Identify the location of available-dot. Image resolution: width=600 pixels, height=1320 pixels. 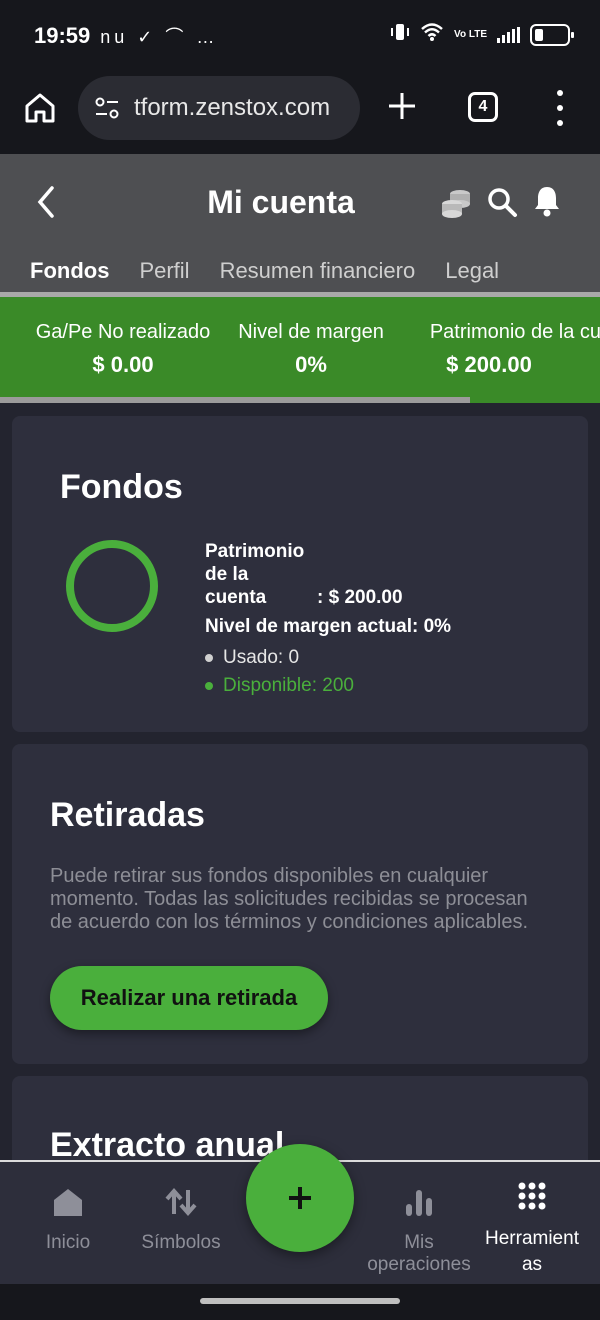
(209, 685).